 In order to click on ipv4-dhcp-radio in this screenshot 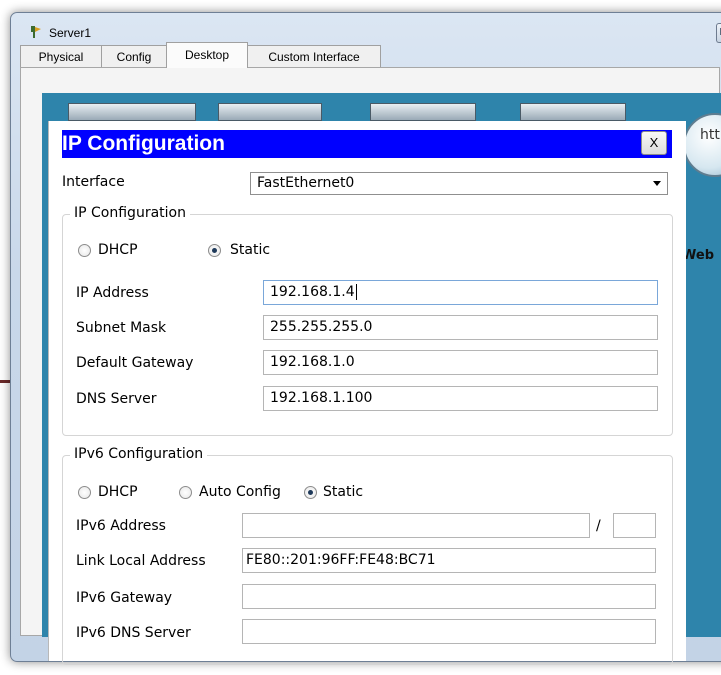, I will do `click(84, 250)`.